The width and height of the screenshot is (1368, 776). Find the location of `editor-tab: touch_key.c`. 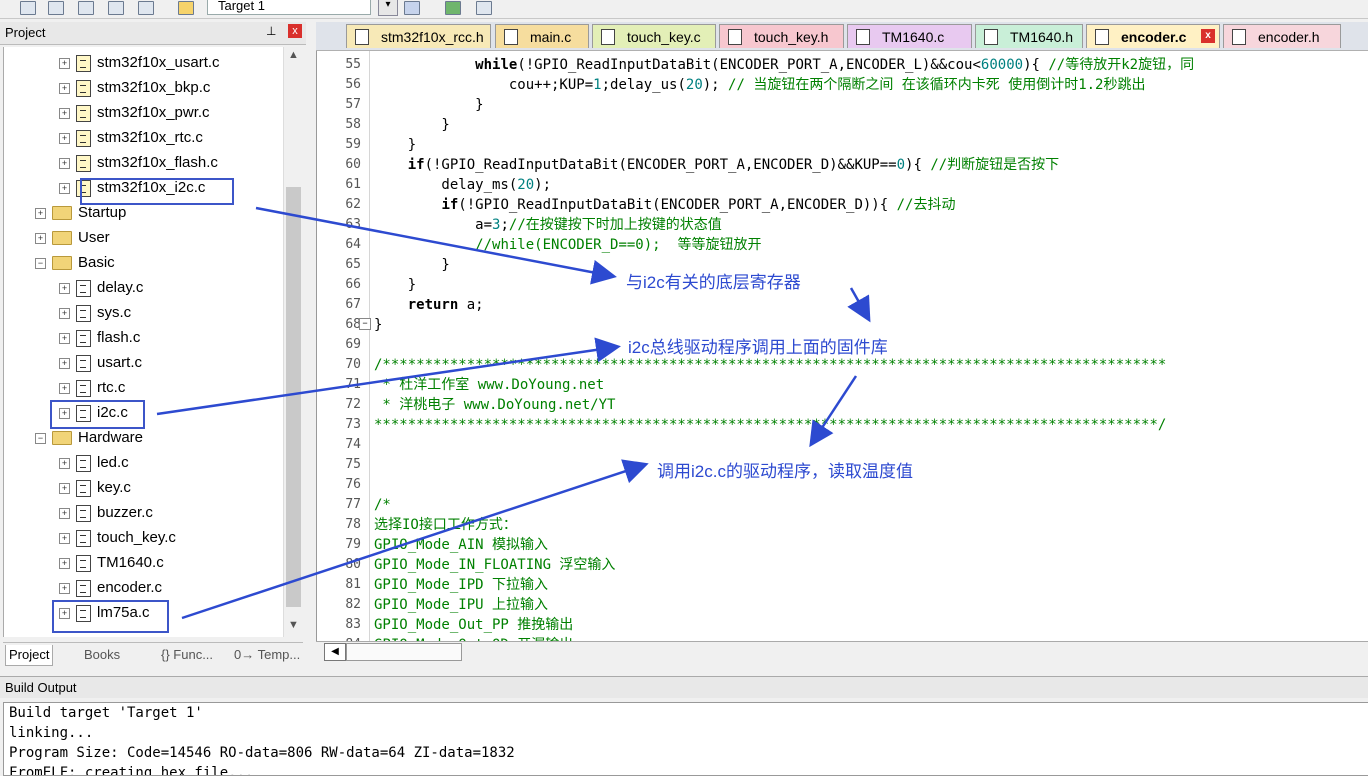

editor-tab: touch_key.c is located at coordinates (654, 36).